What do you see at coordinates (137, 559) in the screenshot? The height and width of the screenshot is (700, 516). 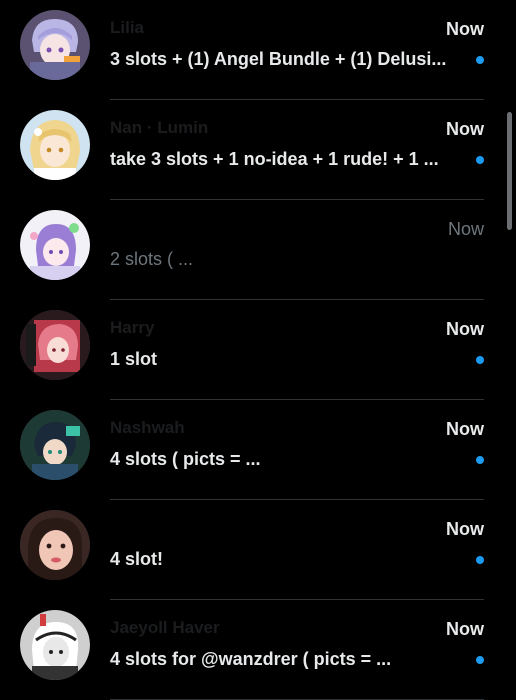 I see `message-preview: 4 slot!` at bounding box center [137, 559].